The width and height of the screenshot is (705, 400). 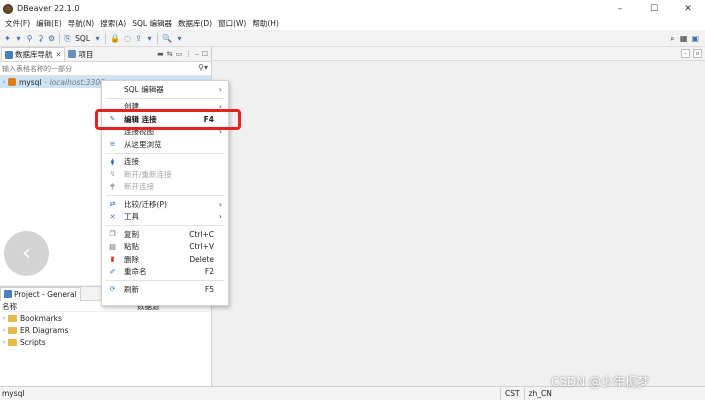 I want to click on menu-search: 搜索(A), so click(x=113, y=23).